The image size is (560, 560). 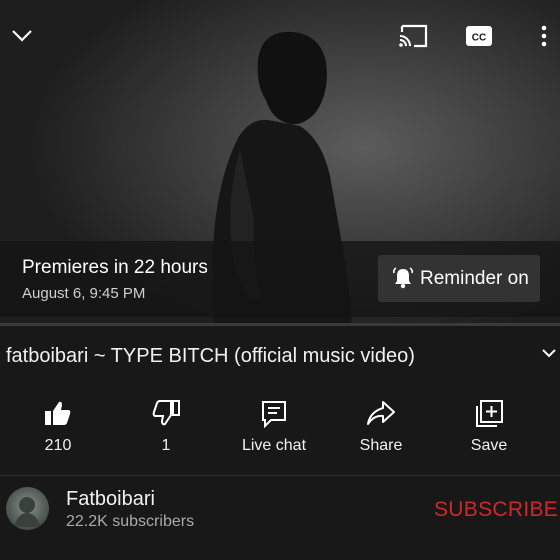 What do you see at coordinates (166, 413) in the screenshot?
I see `thumbs-down-icon` at bounding box center [166, 413].